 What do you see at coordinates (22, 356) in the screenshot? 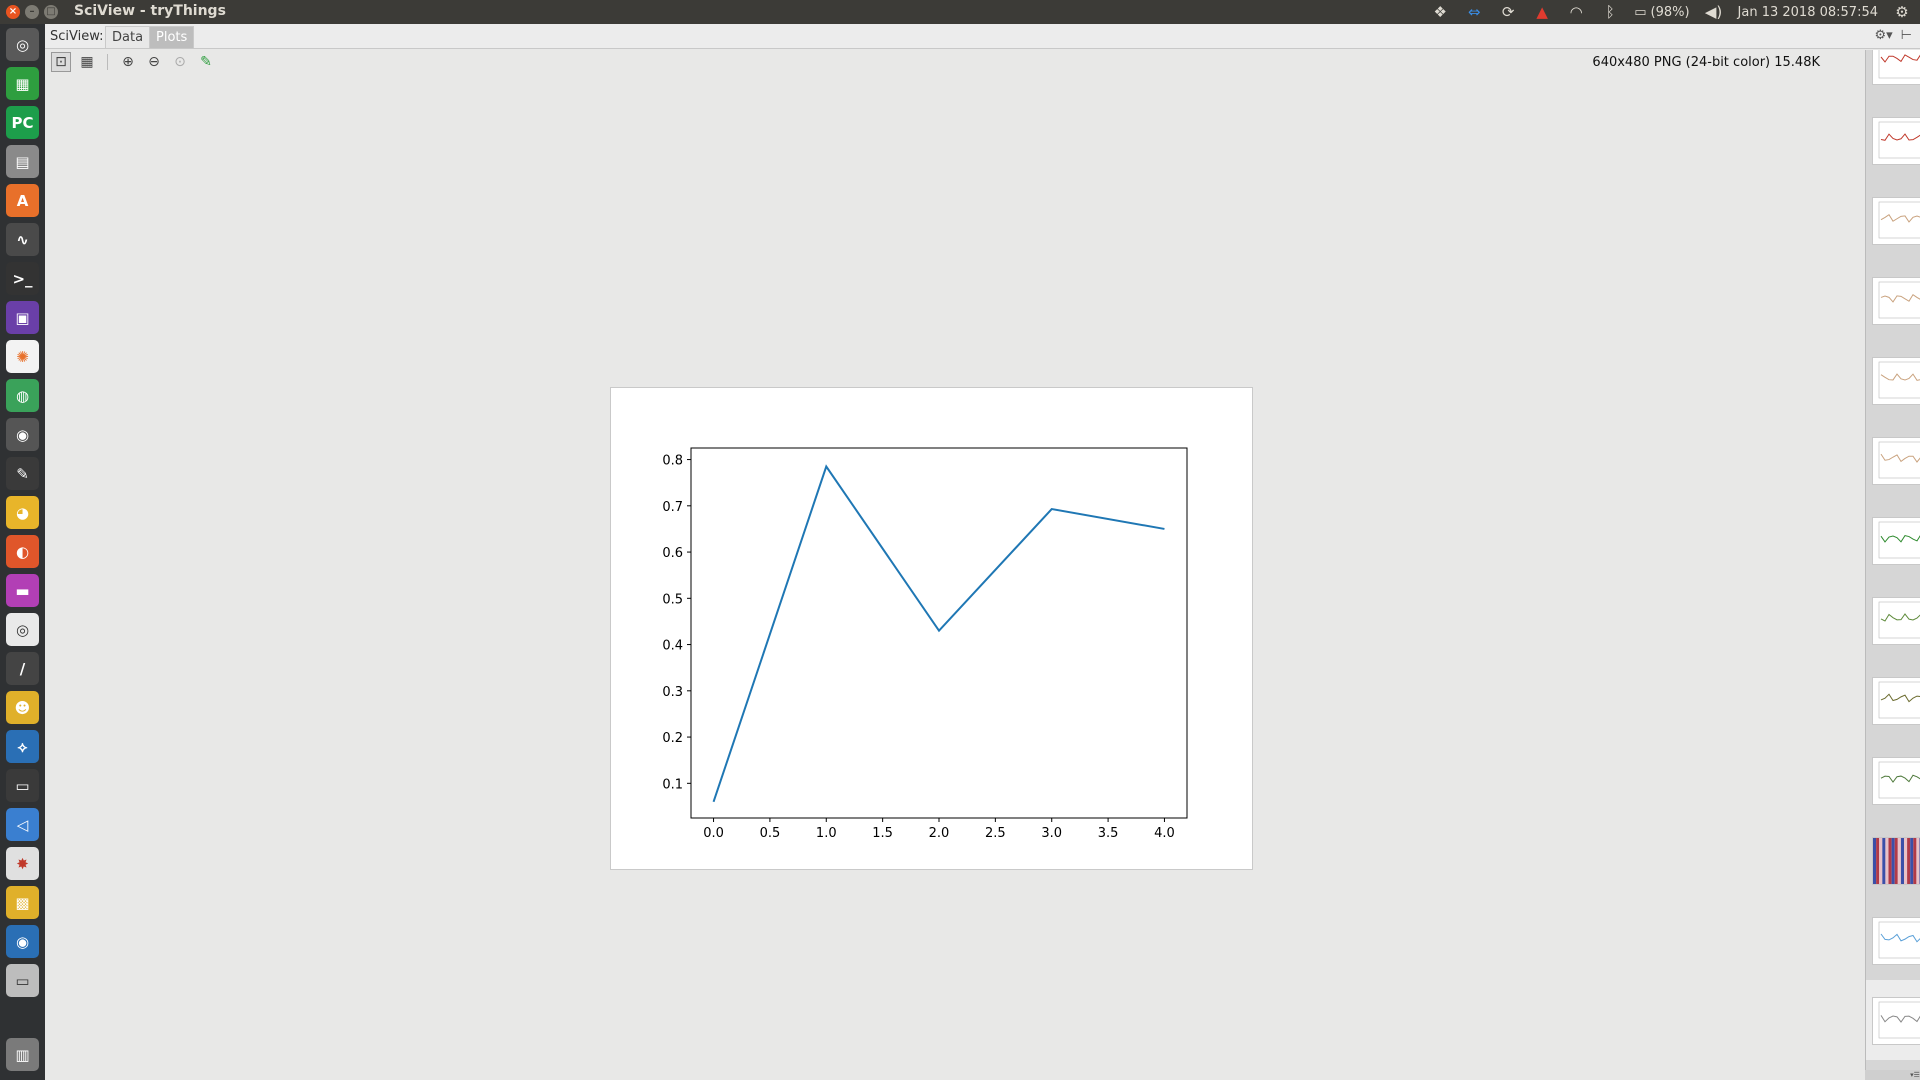
I see `graph-icon: ✺` at bounding box center [22, 356].